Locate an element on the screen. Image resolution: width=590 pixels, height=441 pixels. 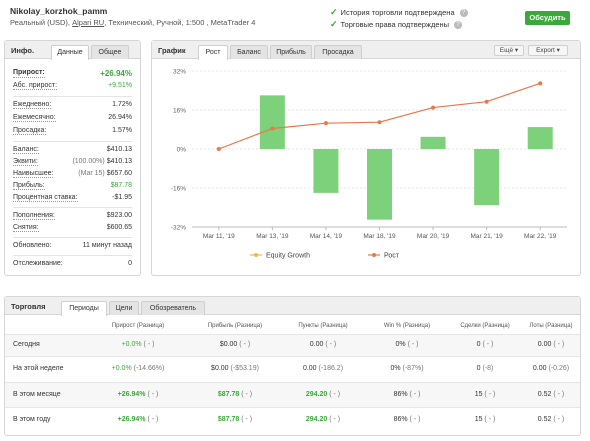
broker-link: Alpari RU is located at coordinates (88, 22).